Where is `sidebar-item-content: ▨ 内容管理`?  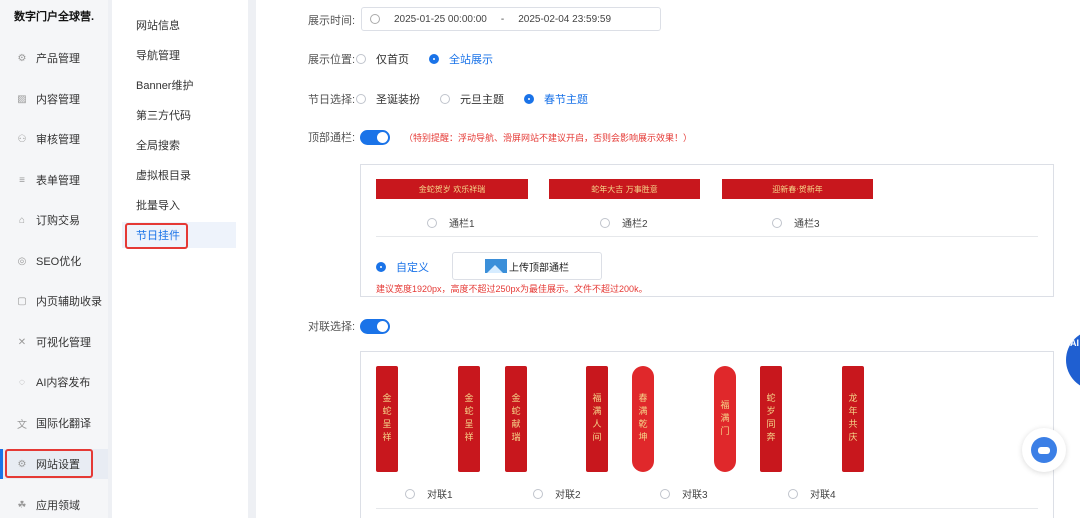
sidebar-item-content: ▨ 内容管理 is located at coordinates (54, 99).